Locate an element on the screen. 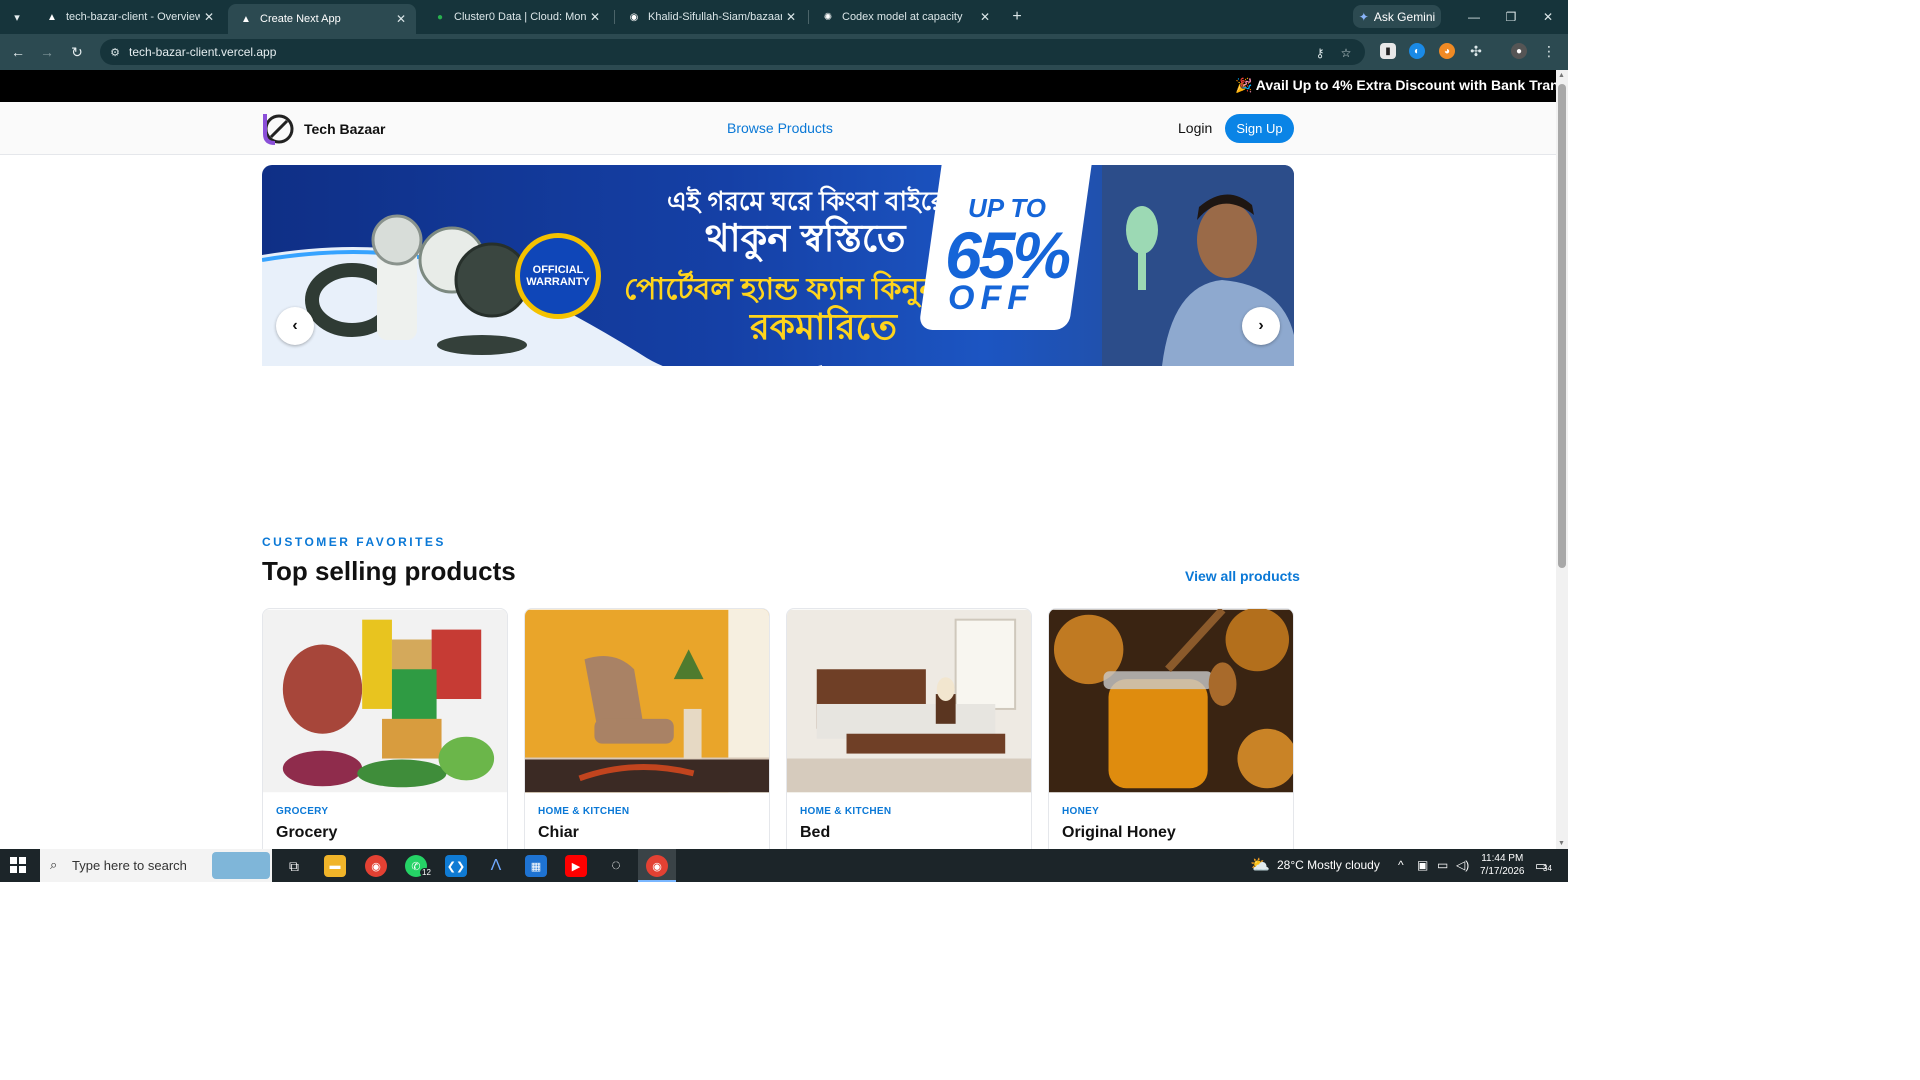 The height and width of the screenshot is (1080, 1920). reload-icon: ↻ is located at coordinates (77, 52).